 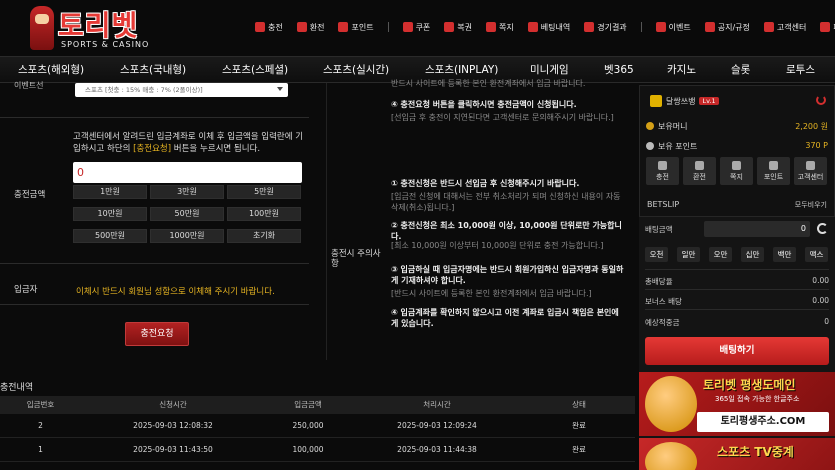 I want to click on place-bet-button: 배팅하기, so click(x=737, y=351).